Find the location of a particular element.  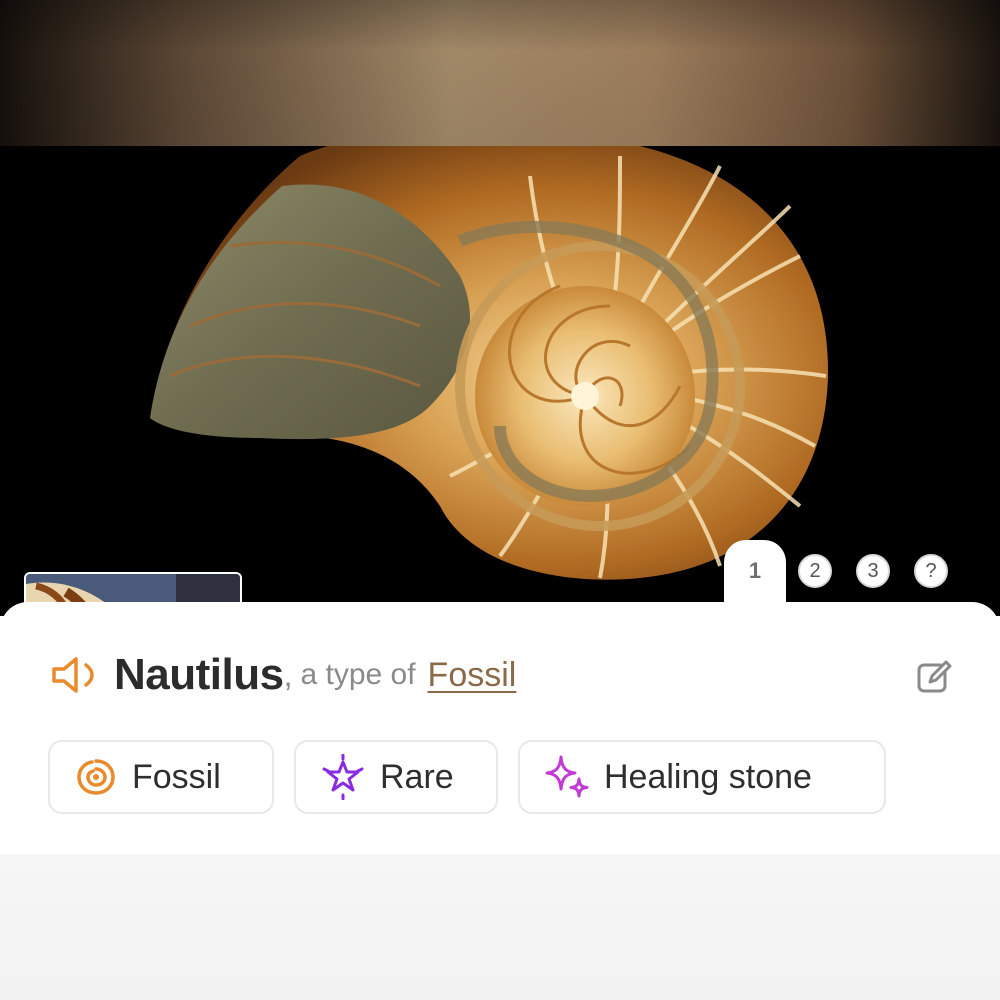

tag-label: Fossil is located at coordinates (176, 776).